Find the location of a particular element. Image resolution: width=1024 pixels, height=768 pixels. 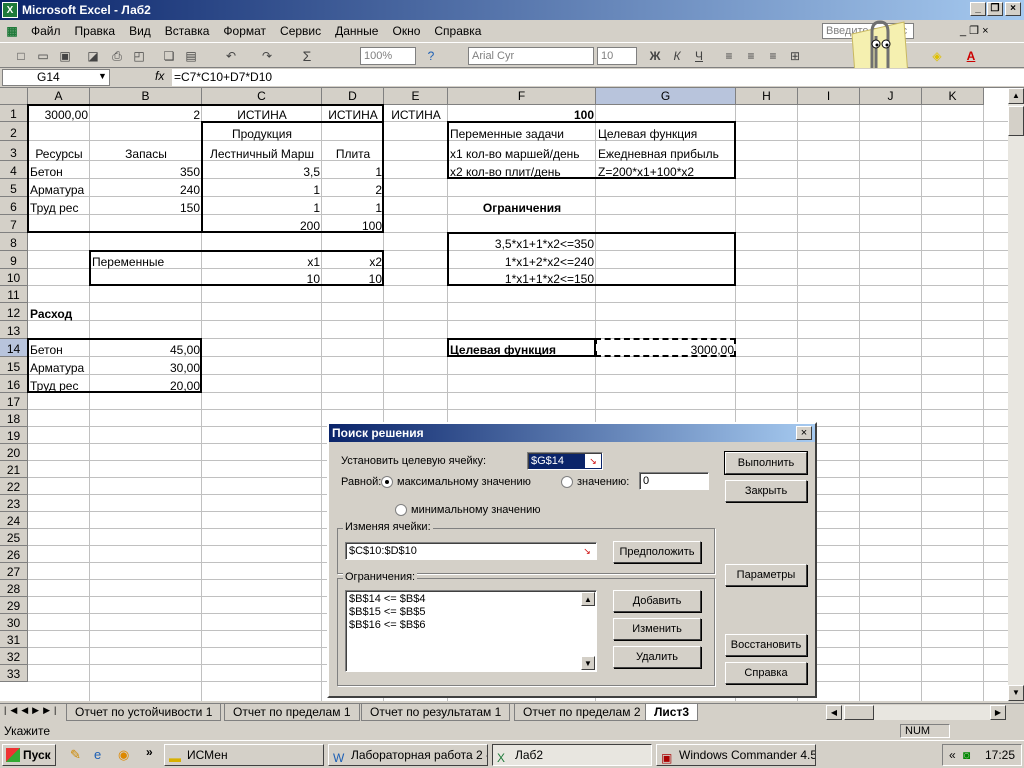

quicklaunch-icon: ✎ is located at coordinates (75, 755).